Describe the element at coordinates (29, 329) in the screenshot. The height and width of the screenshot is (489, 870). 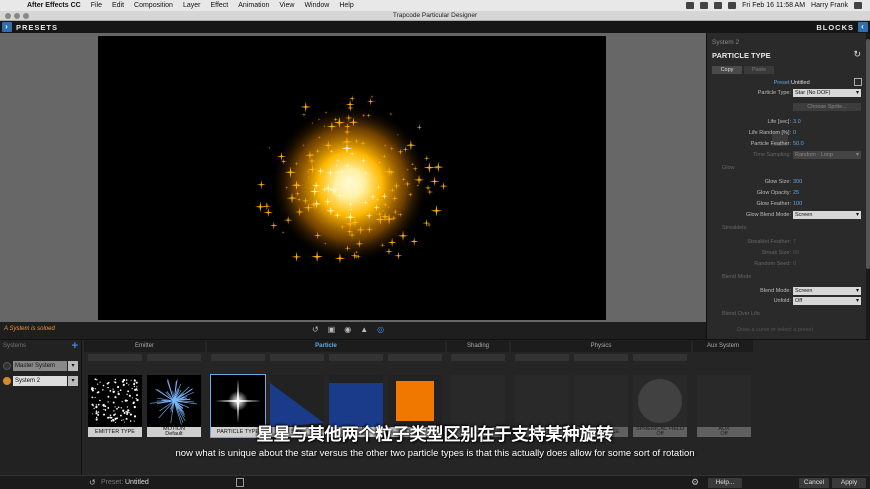
I see `solo-status: A System is soloed` at that location.